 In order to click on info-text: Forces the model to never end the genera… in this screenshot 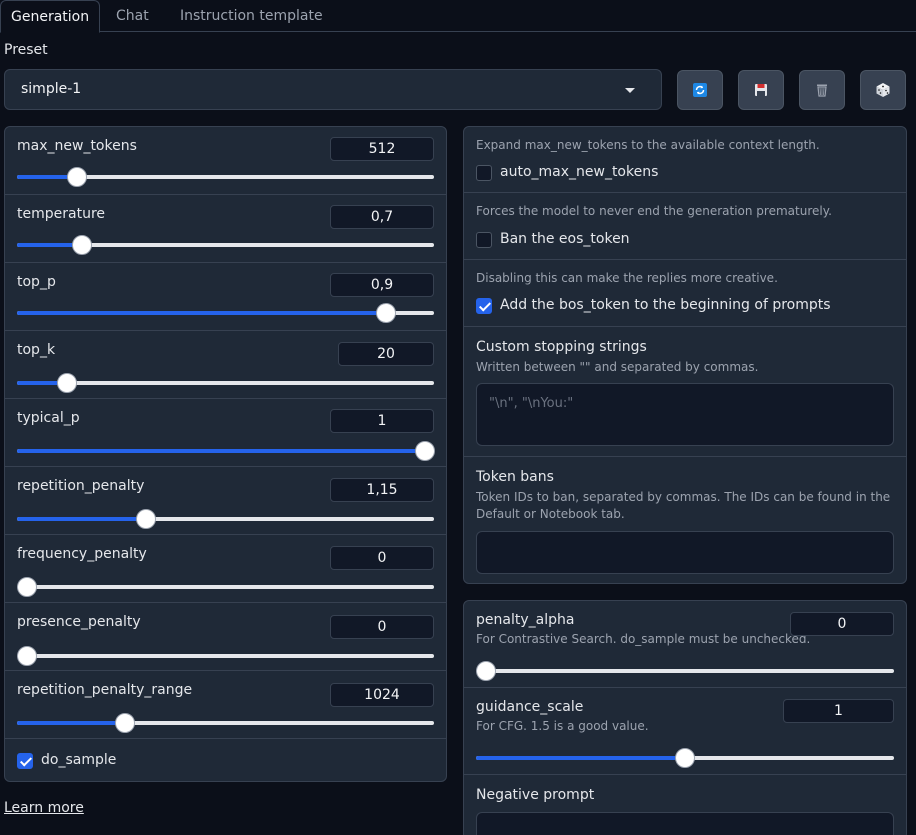, I will do `click(654, 211)`.